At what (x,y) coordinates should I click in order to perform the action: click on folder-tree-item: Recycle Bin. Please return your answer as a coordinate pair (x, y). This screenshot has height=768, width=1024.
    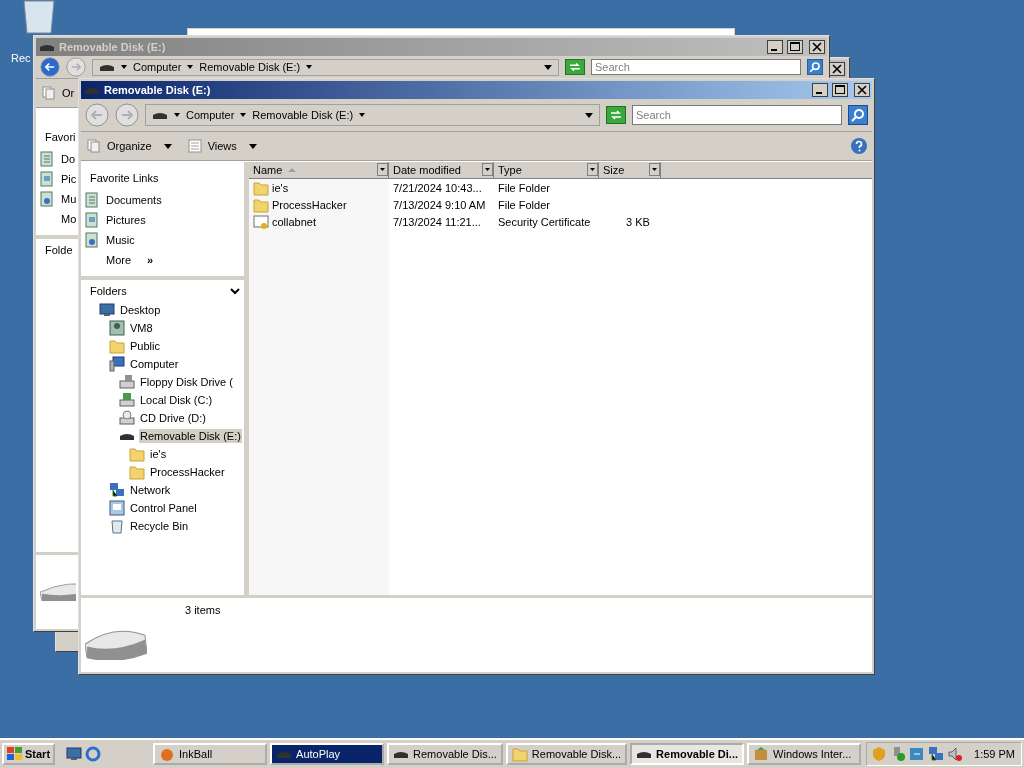
    Looking at the image, I should click on (159, 526).